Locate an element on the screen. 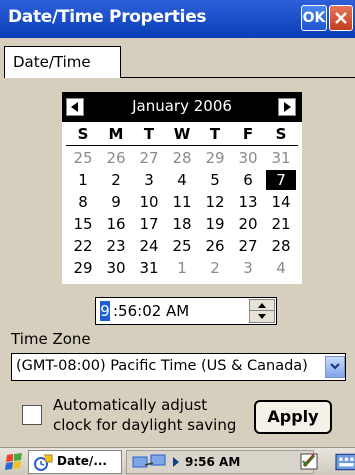 Image resolution: width=355 pixels, height=475 pixels. calendar-day: 18 is located at coordinates (182, 224).